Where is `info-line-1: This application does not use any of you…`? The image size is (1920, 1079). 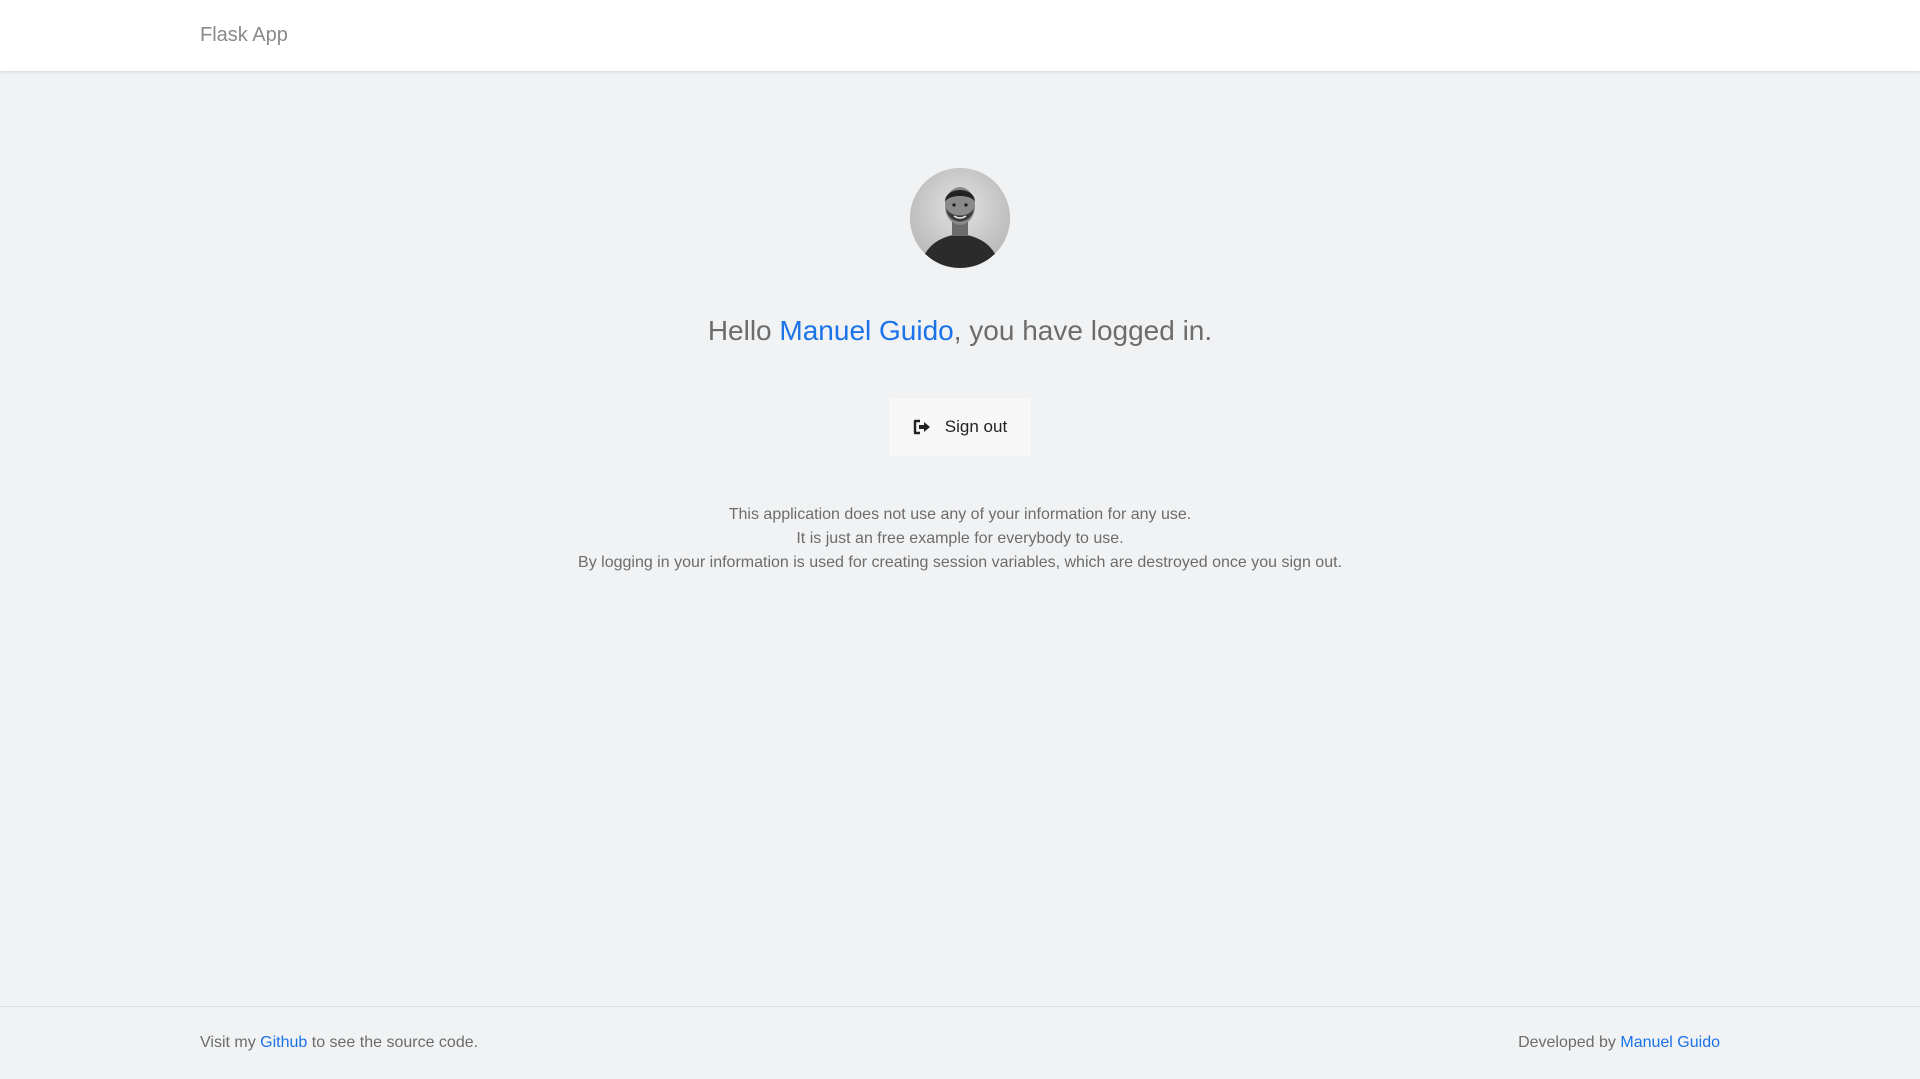 info-line-1: This application does not use any of you… is located at coordinates (960, 514).